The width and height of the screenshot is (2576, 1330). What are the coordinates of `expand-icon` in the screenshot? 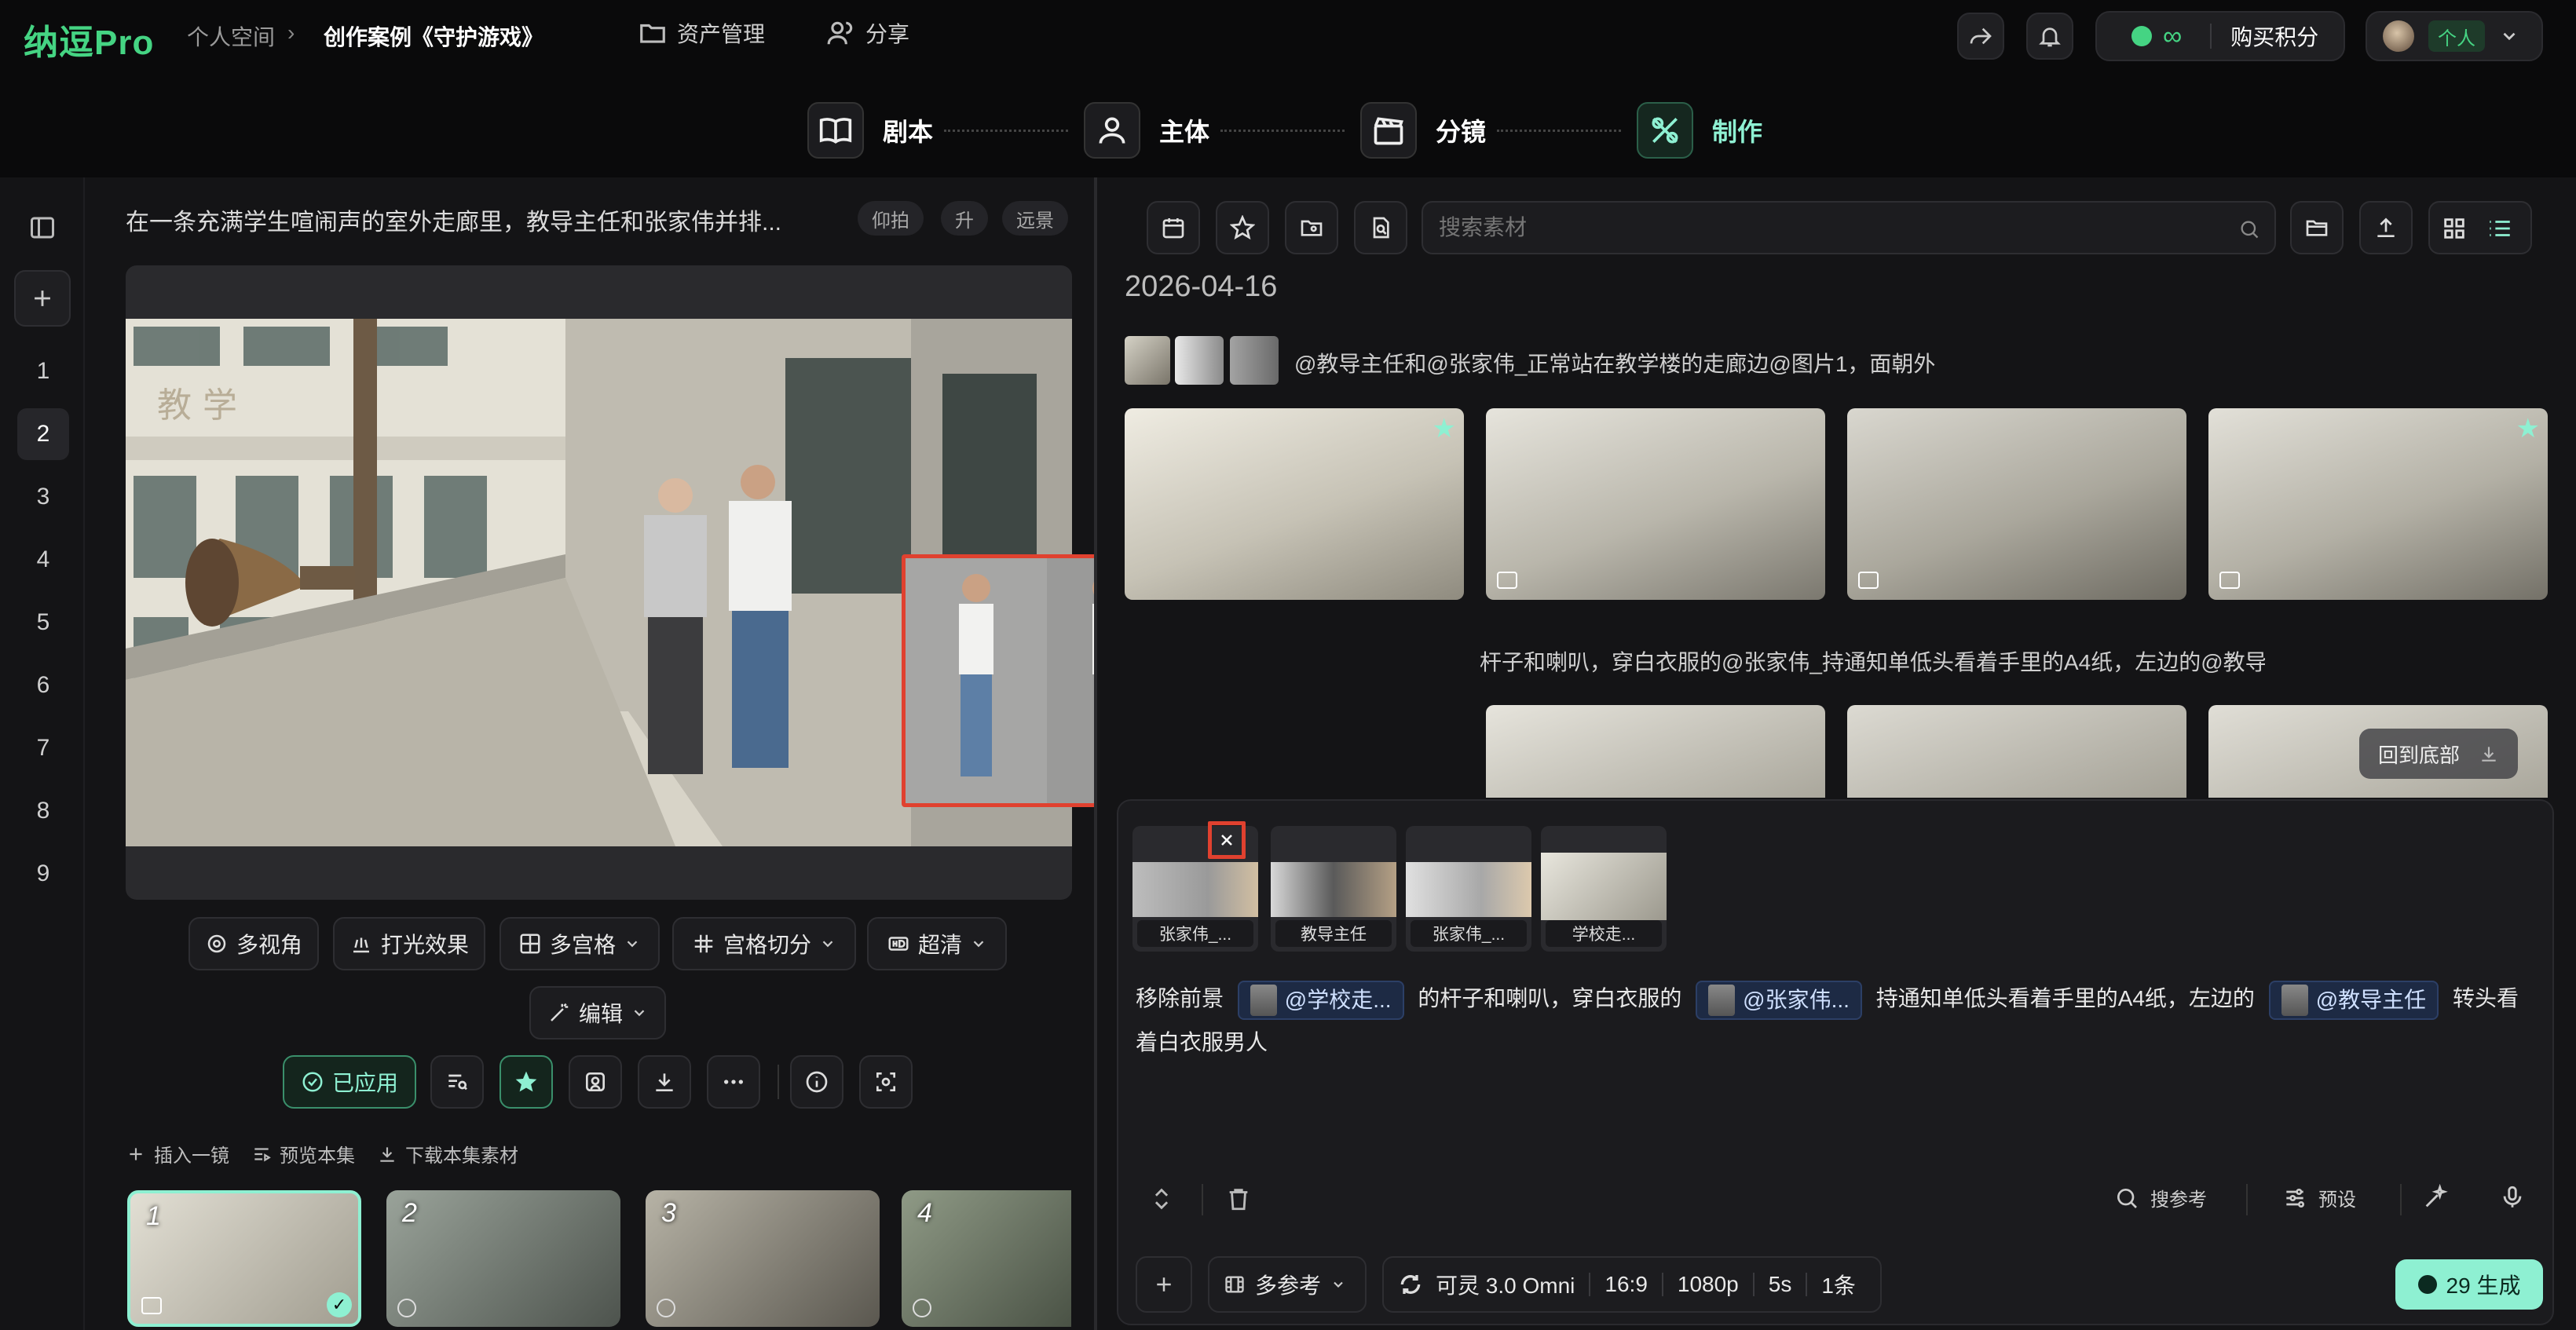 It's located at (1162, 1199).